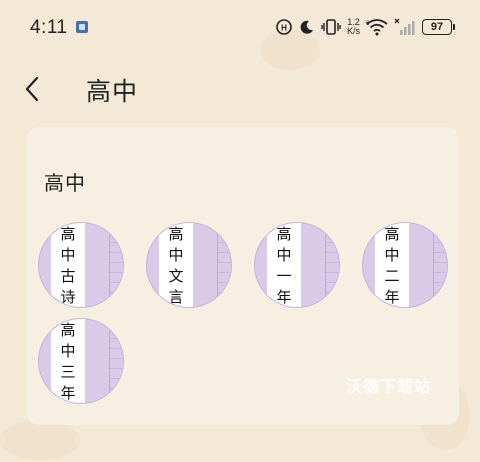 The height and width of the screenshot is (462, 480). I want to click on book-label-char: 三, so click(68, 372).